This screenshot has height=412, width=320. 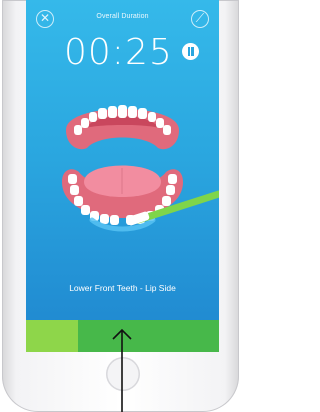 I want to click on arrow-pointer, so click(x=122, y=370).